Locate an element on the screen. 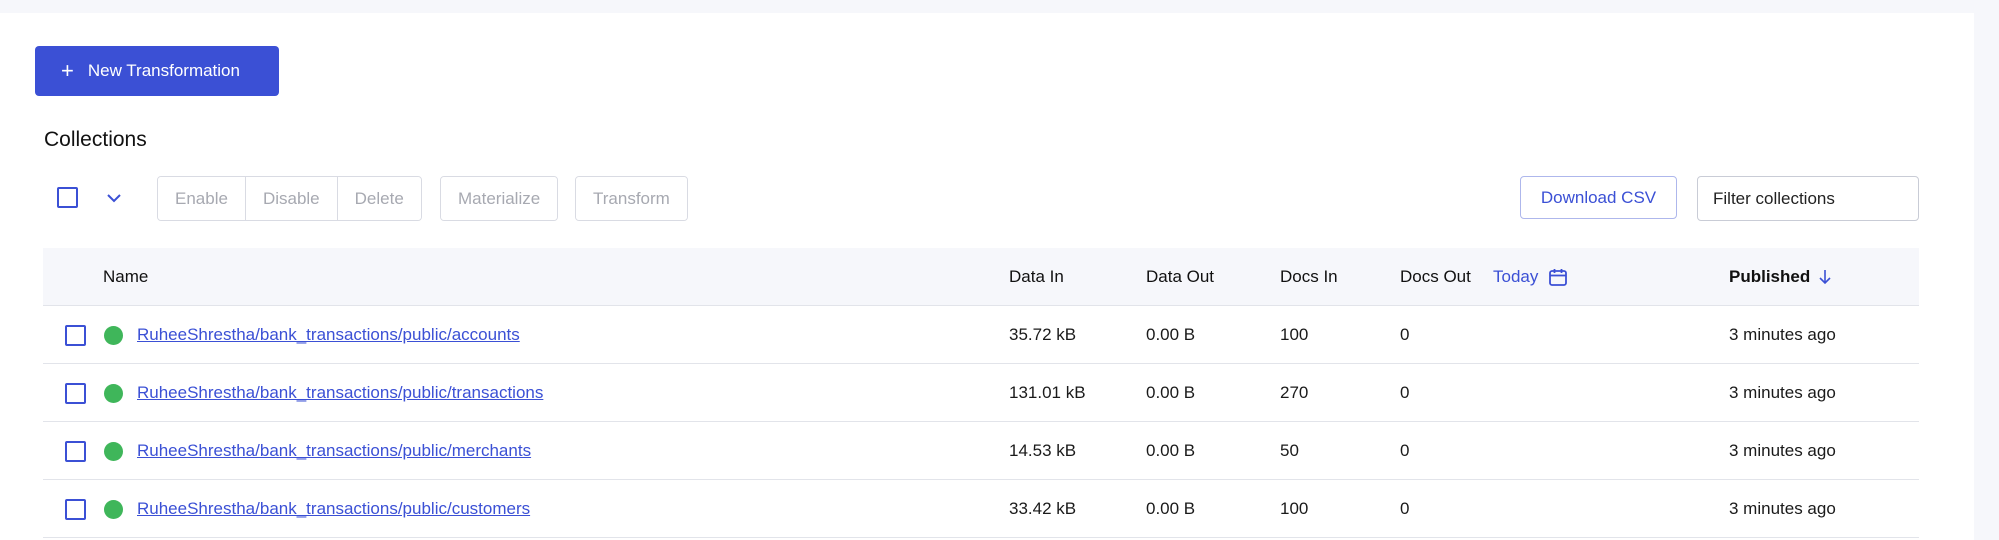  header-docs-out: Docs Out is located at coordinates (1435, 276).